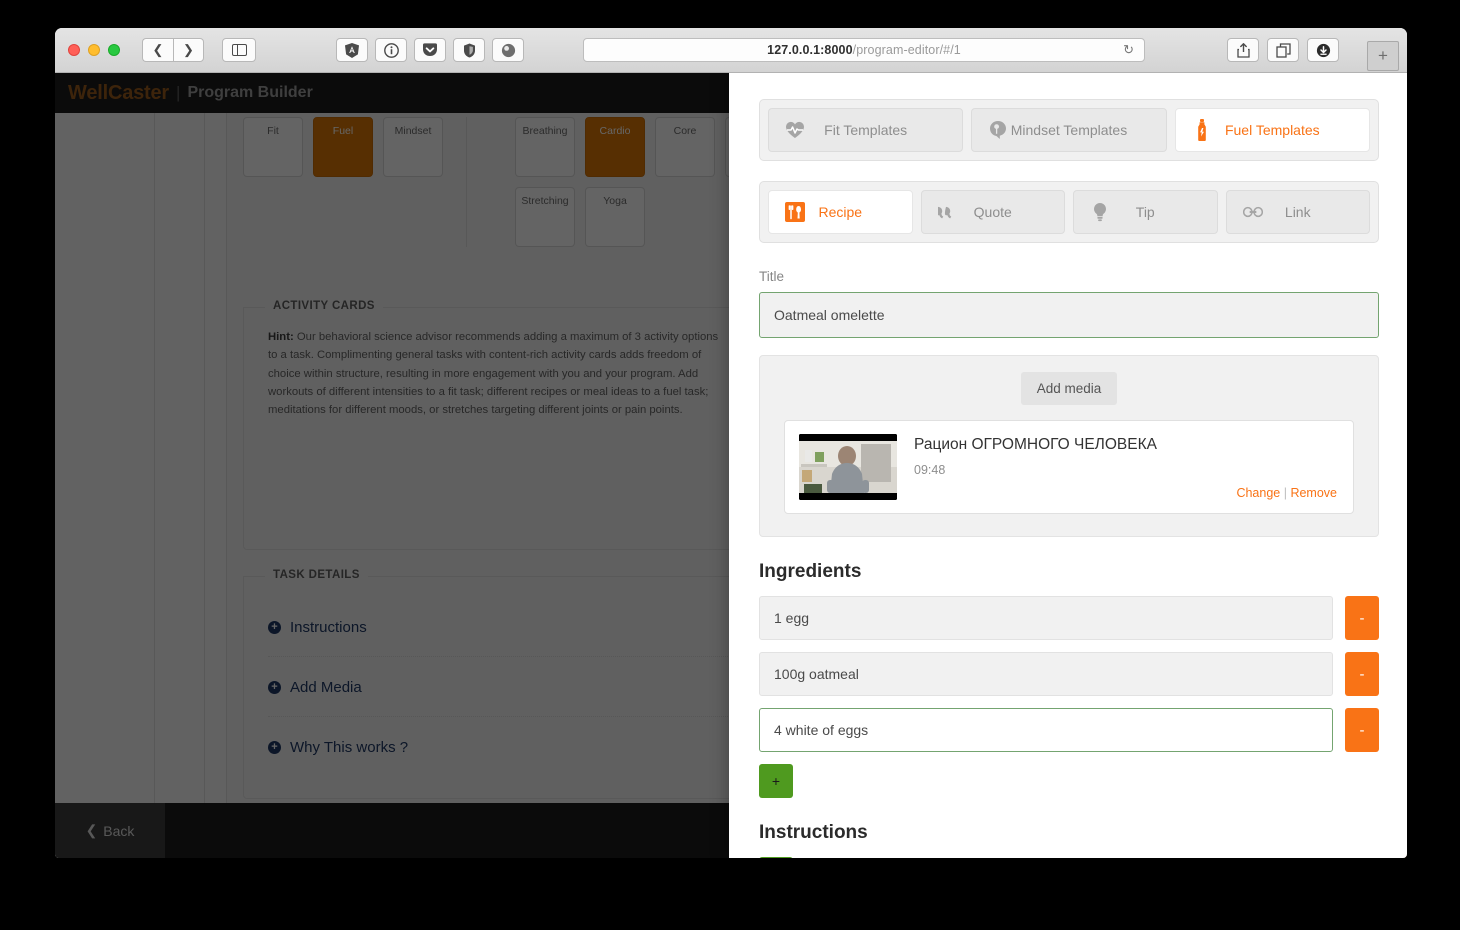 This screenshot has width=1460, height=930. I want to click on cutlery-icon, so click(795, 212).